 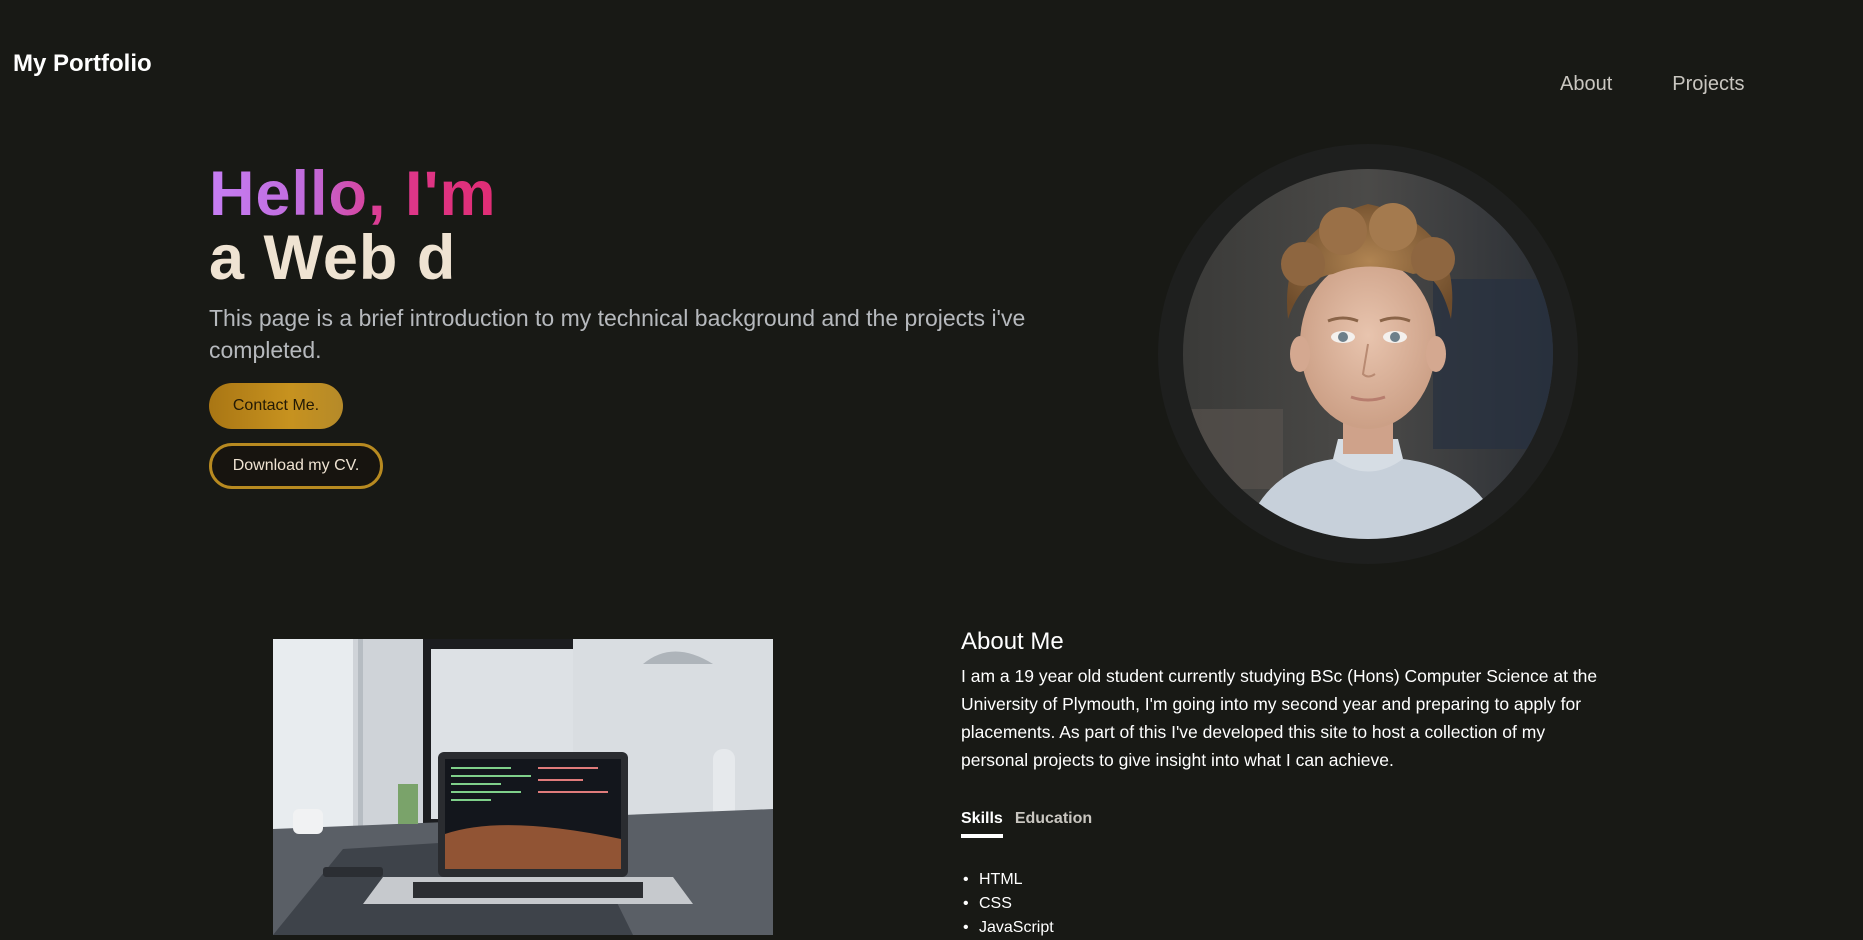 I want to click on profile-photo-frame, so click(x=1368, y=354).